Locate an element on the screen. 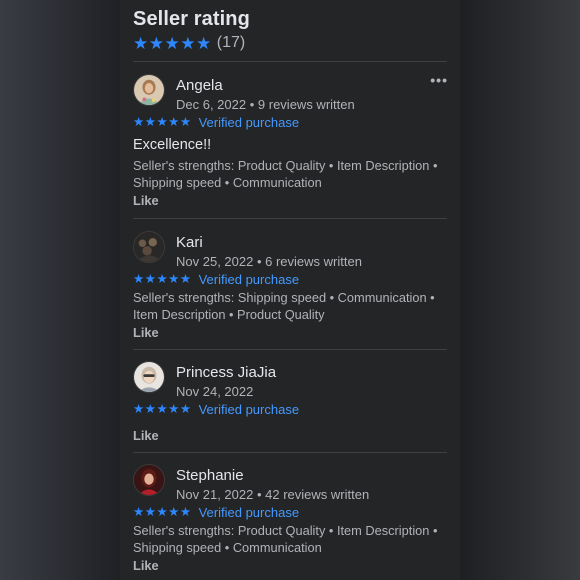  reviewer-name: Angela is located at coordinates (199, 86).